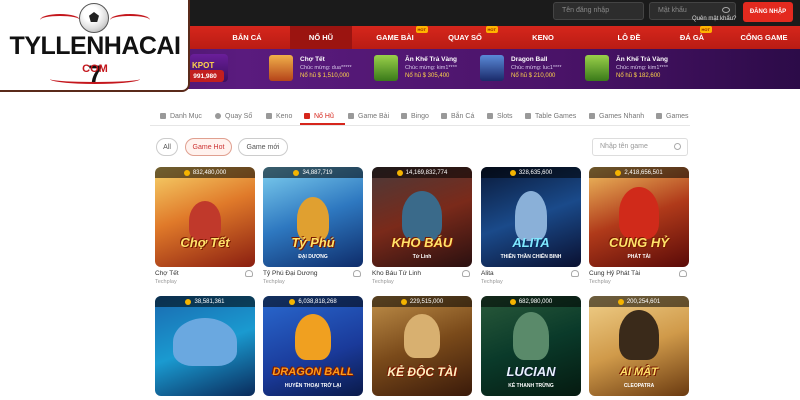 The height and width of the screenshot is (400, 800). What do you see at coordinates (672, 10) in the screenshot?
I see `password-placeholder: Mật khẩu` at bounding box center [672, 10].